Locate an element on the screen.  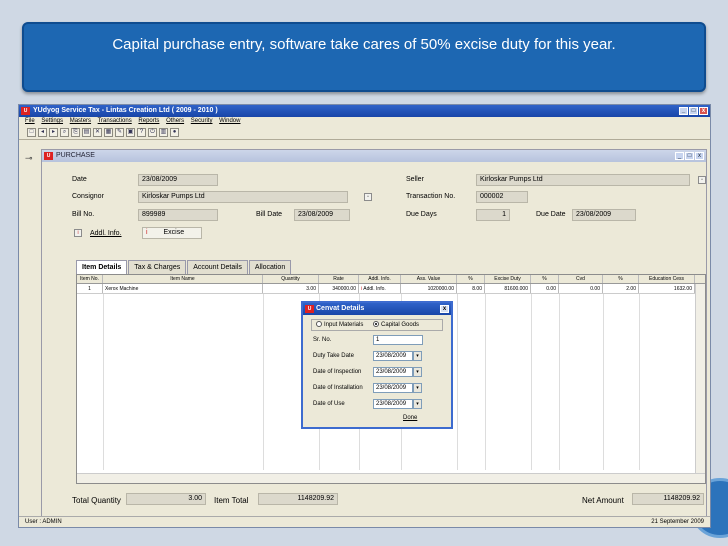
date-field: 23/08/2009 is located at coordinates (178, 180).